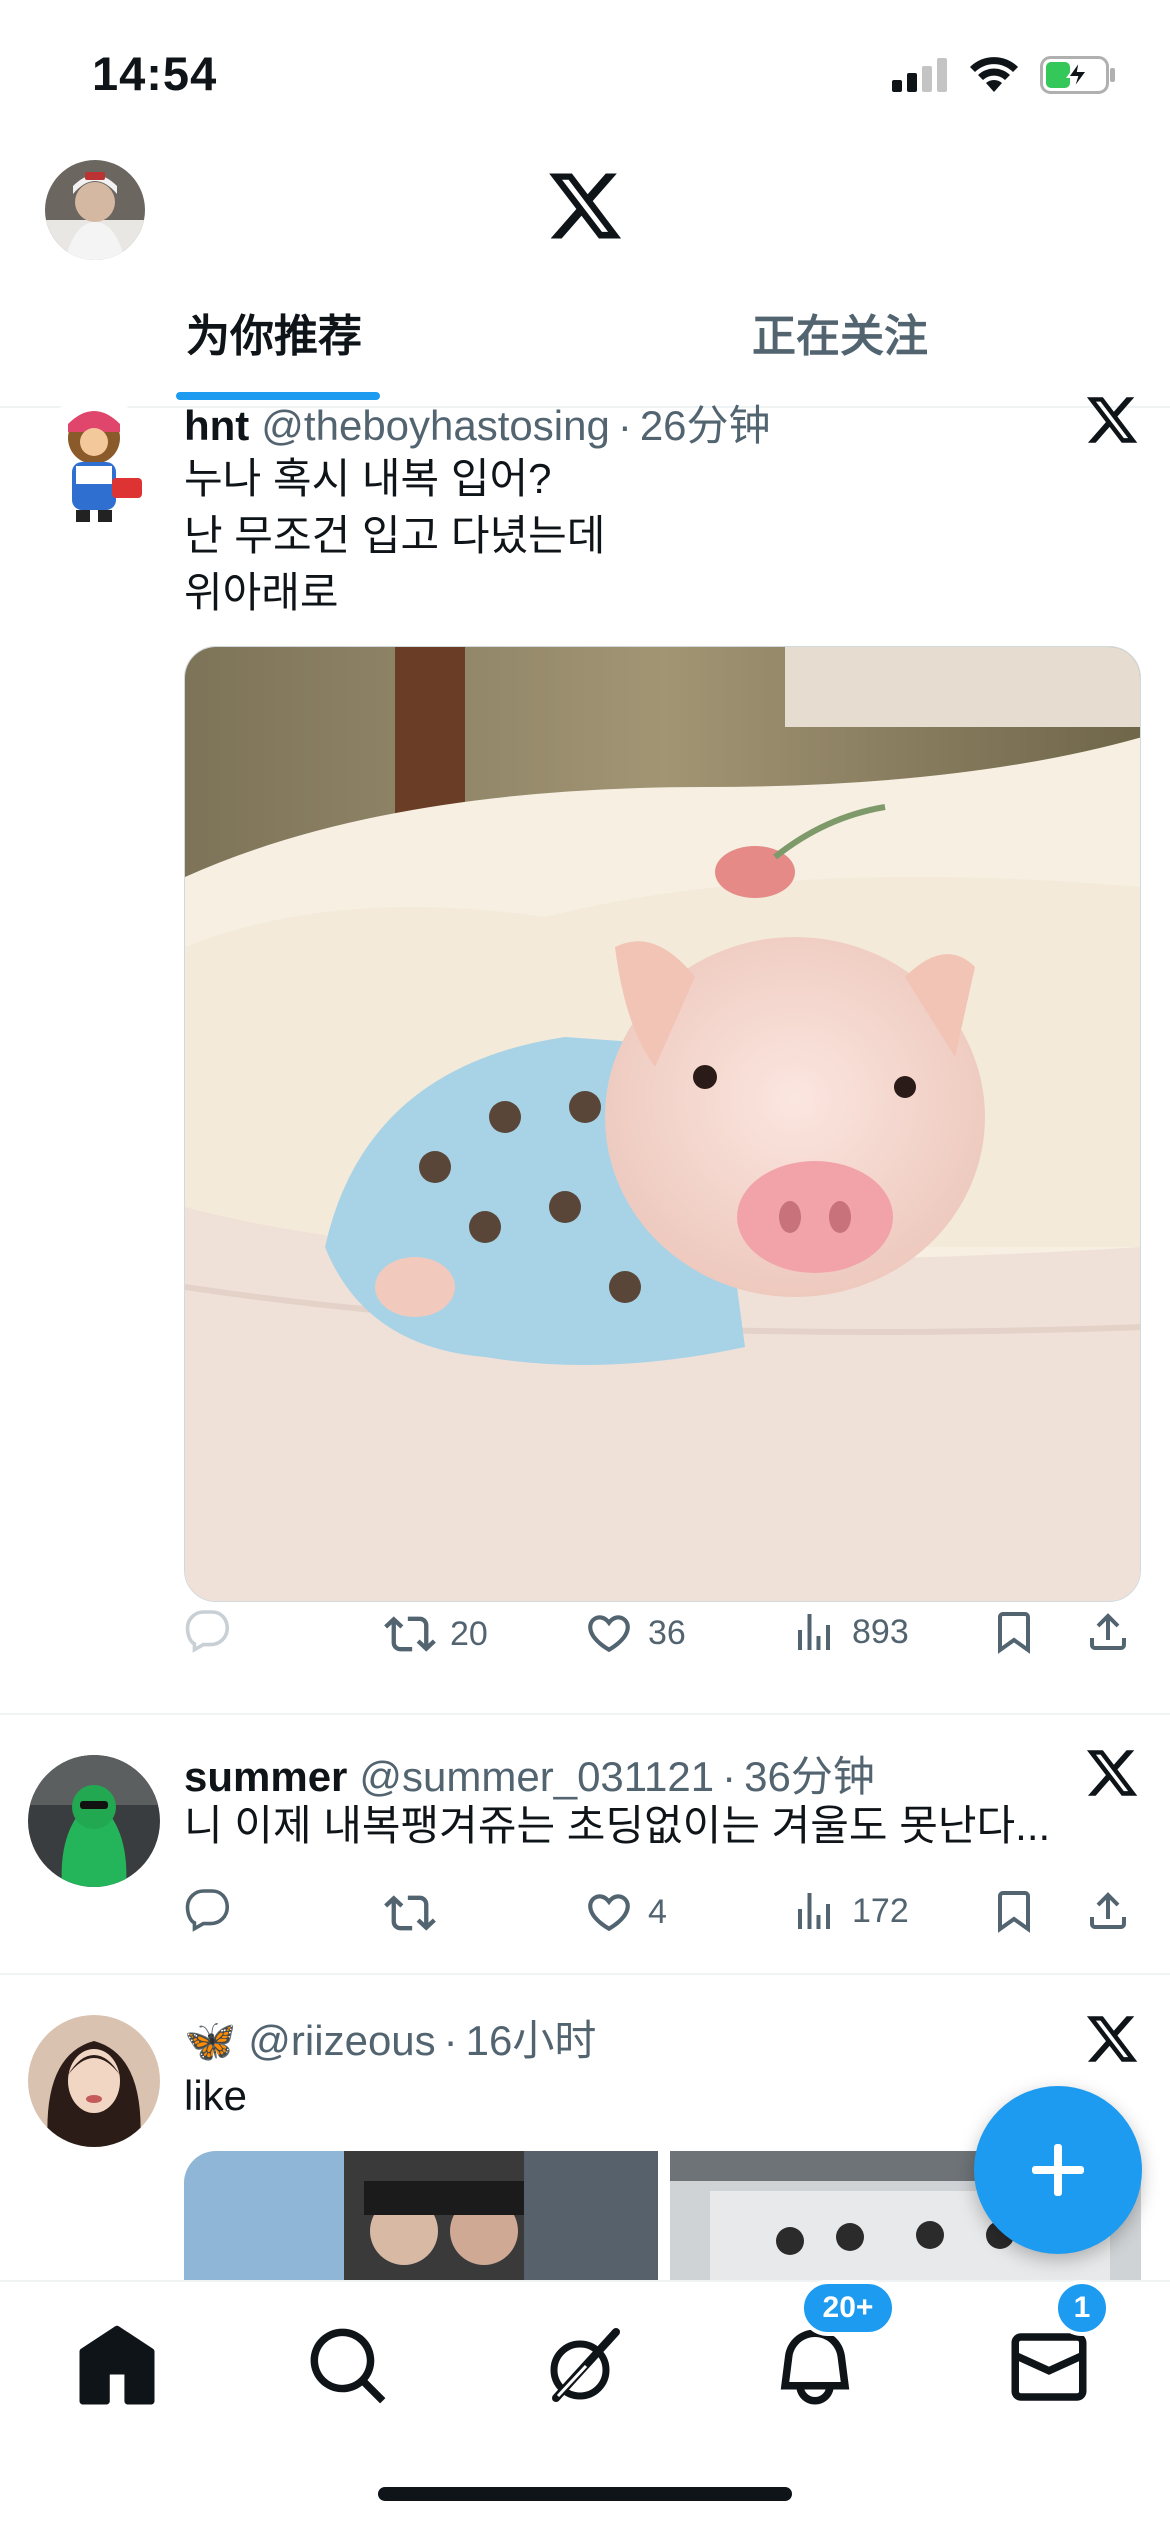 This screenshot has height=2532, width=1170. I want to click on plus-icon, so click(1058, 2170).